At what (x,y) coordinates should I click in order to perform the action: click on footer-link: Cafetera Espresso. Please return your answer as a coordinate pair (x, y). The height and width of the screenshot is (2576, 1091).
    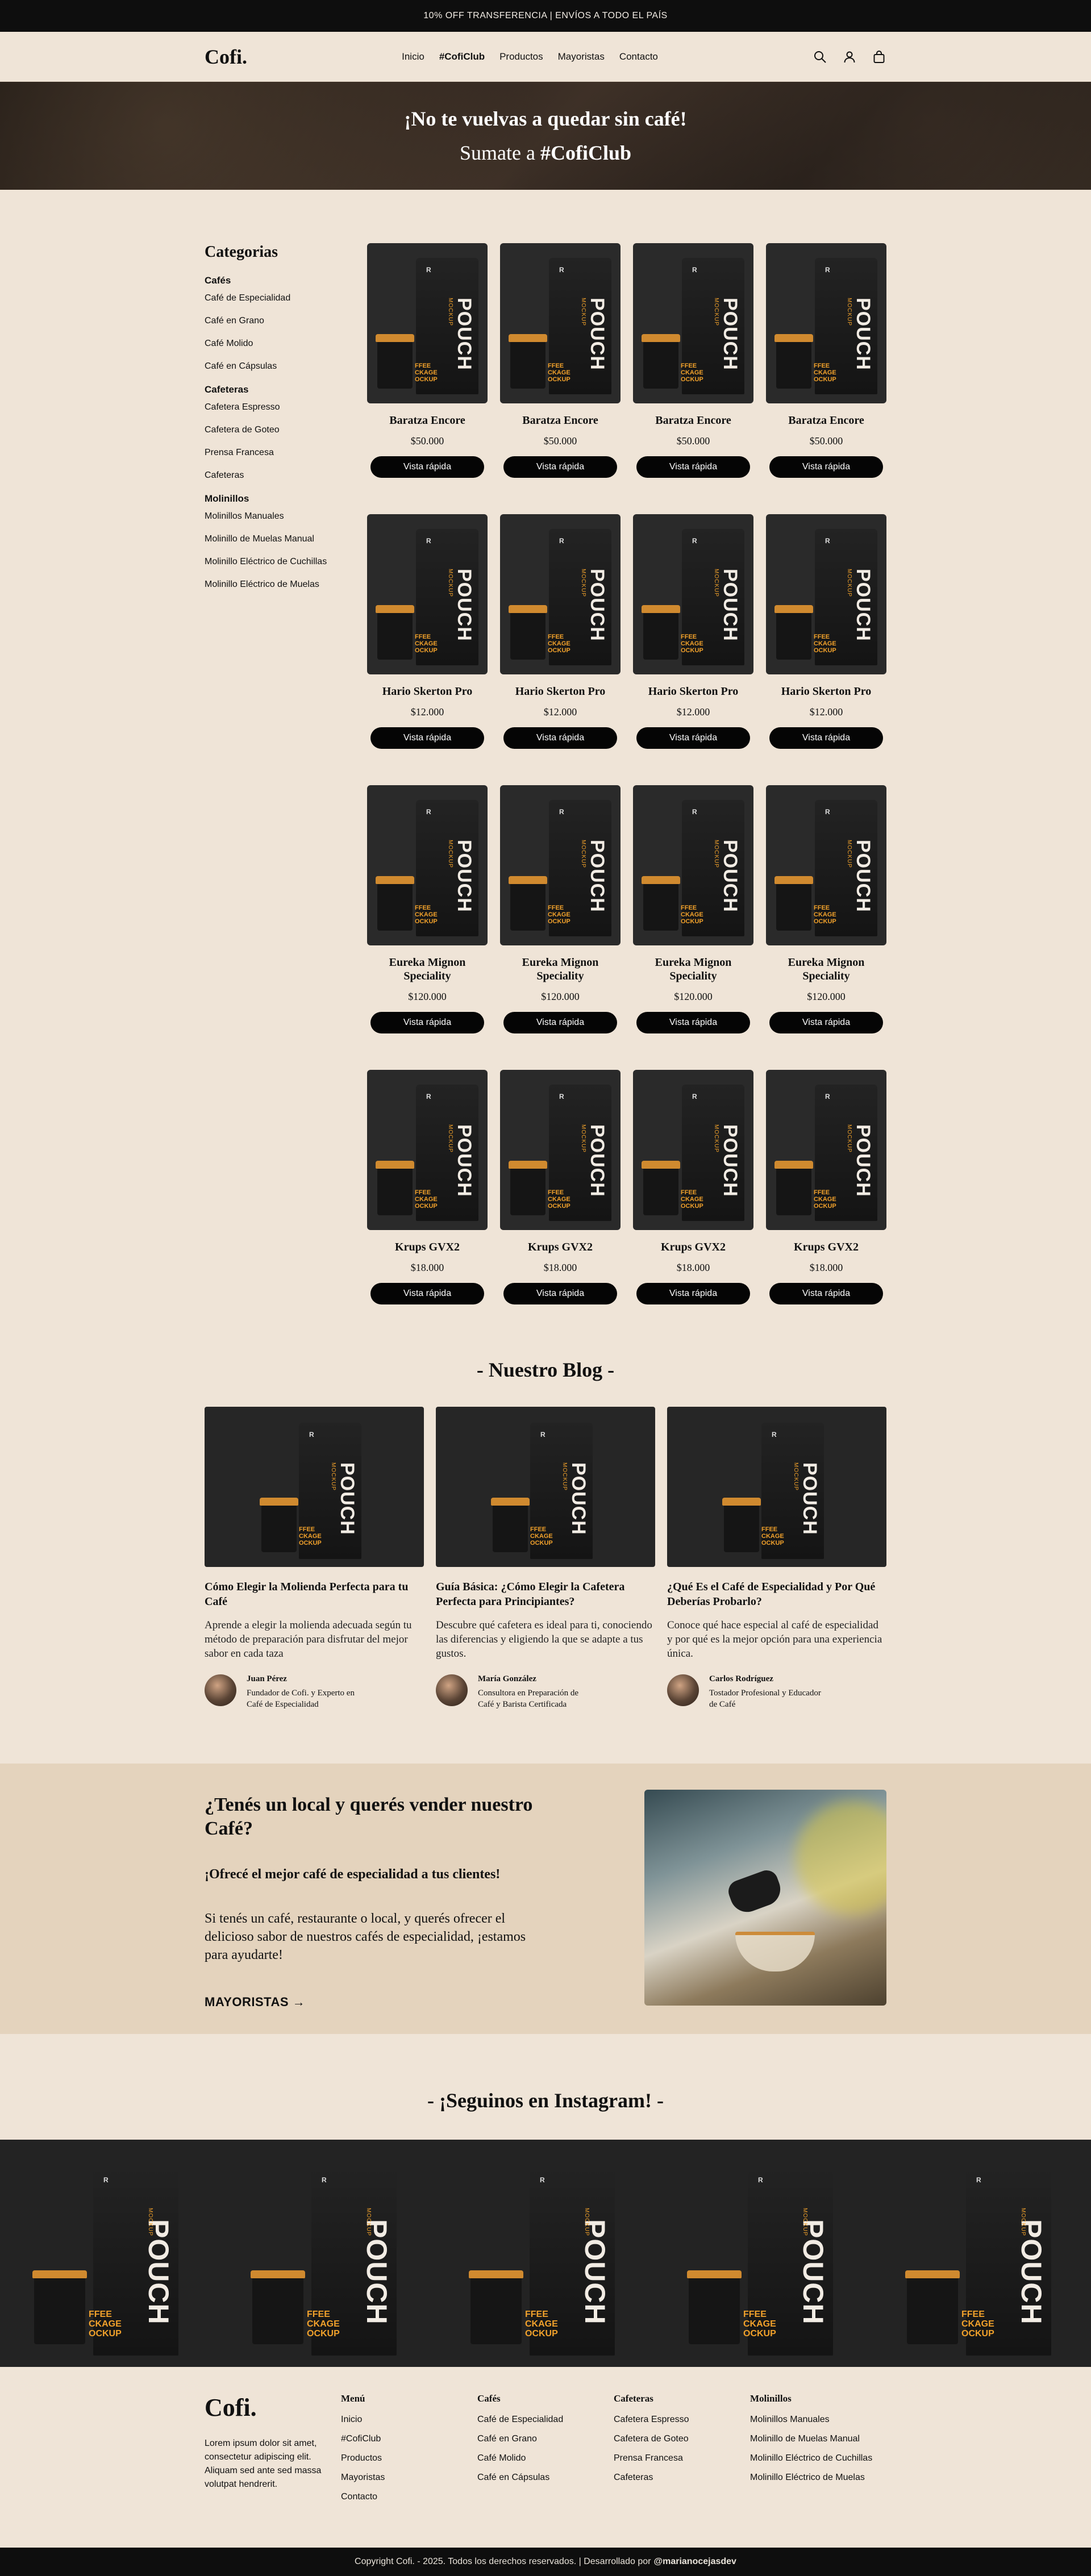
    Looking at the image, I should click on (682, 2420).